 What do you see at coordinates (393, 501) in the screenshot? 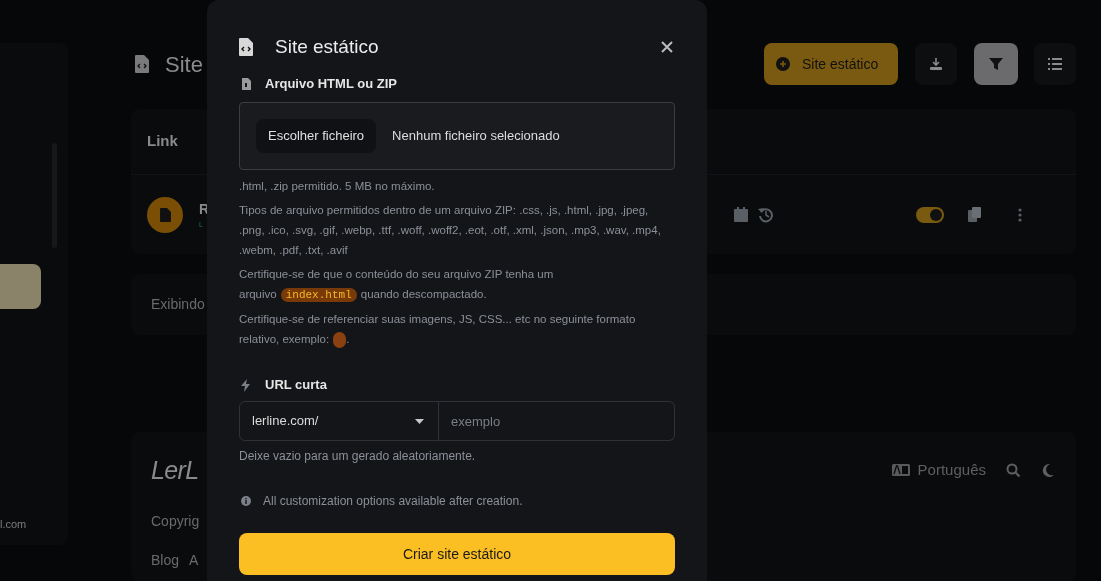
I see `info-text: All customization options available after creation.` at bounding box center [393, 501].